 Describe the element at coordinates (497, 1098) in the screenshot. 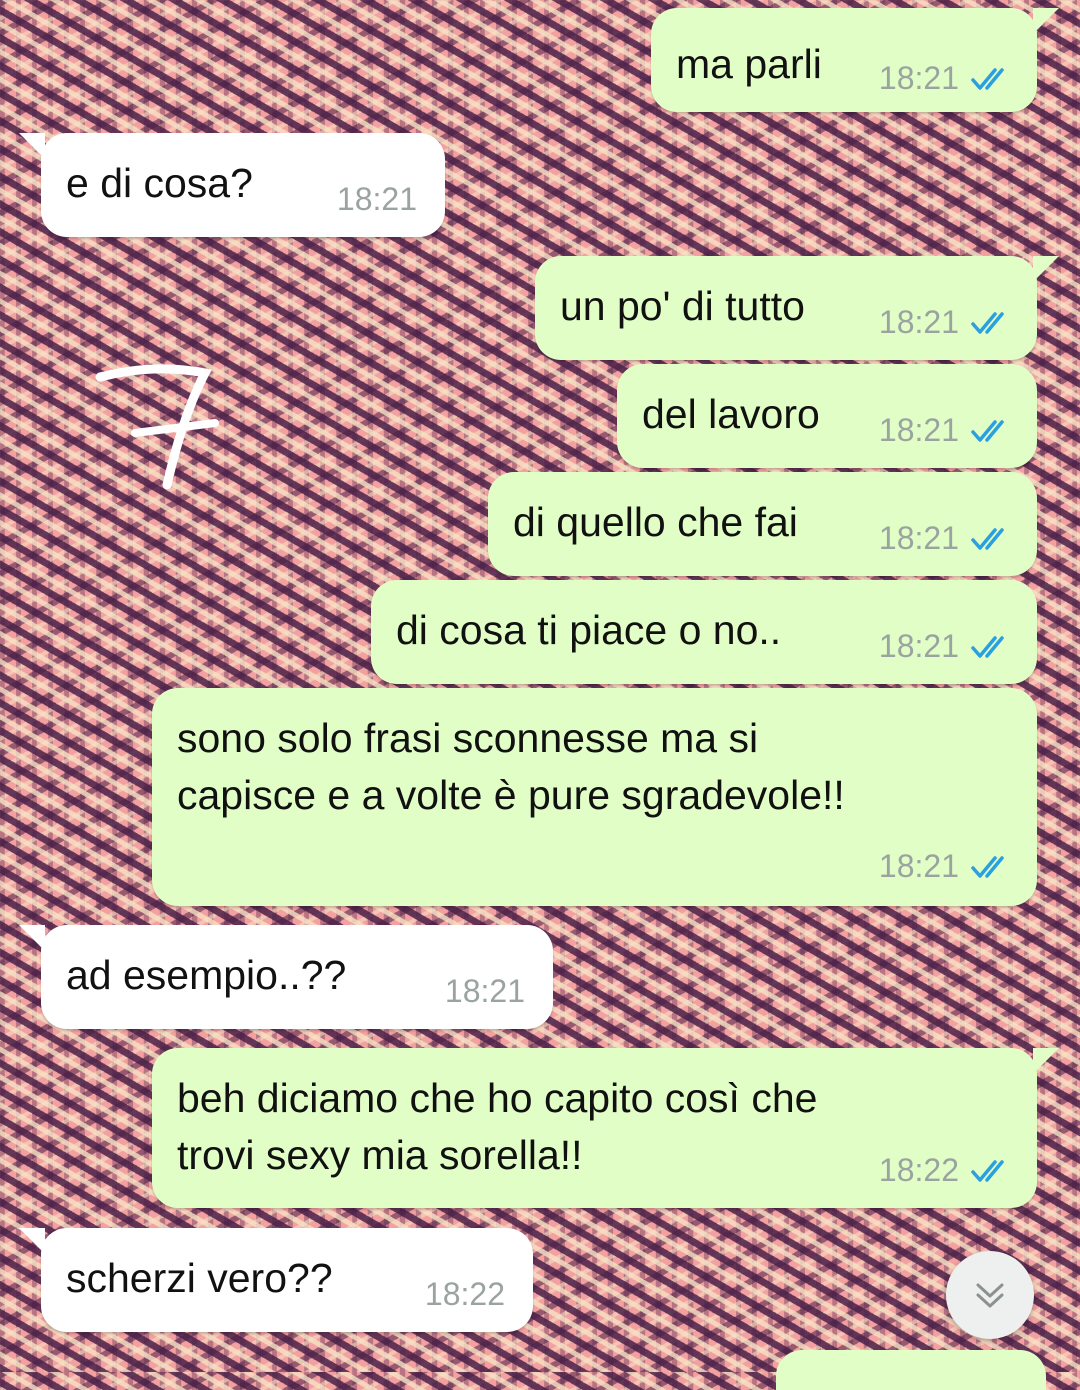

I see `message-text-line: beh diciamo che ho capito così che` at that location.